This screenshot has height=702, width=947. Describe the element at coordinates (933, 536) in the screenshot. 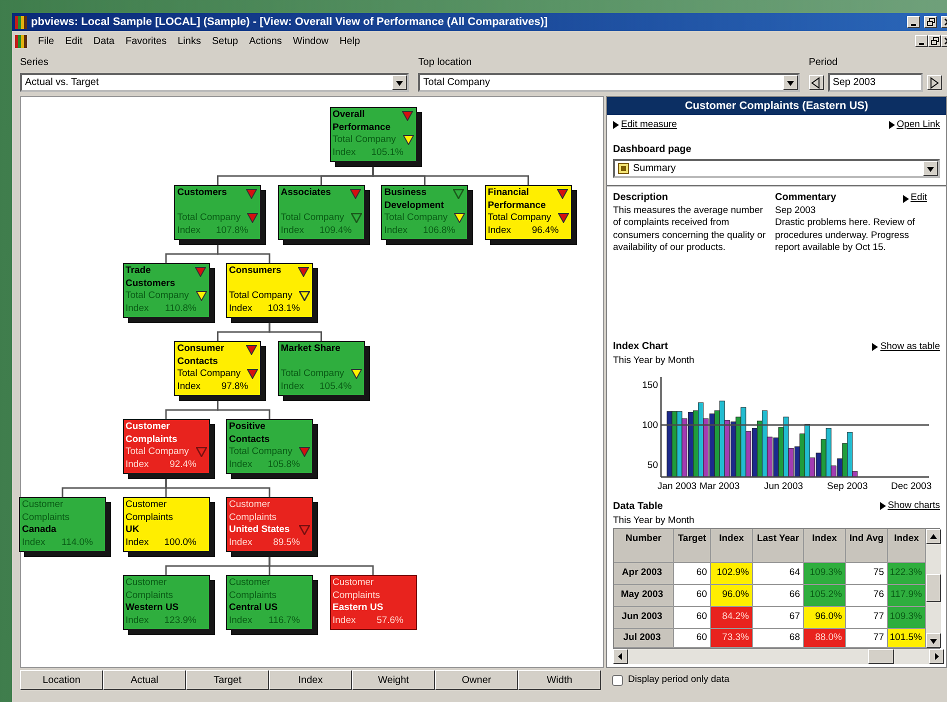

I see `scroll-up-button` at that location.